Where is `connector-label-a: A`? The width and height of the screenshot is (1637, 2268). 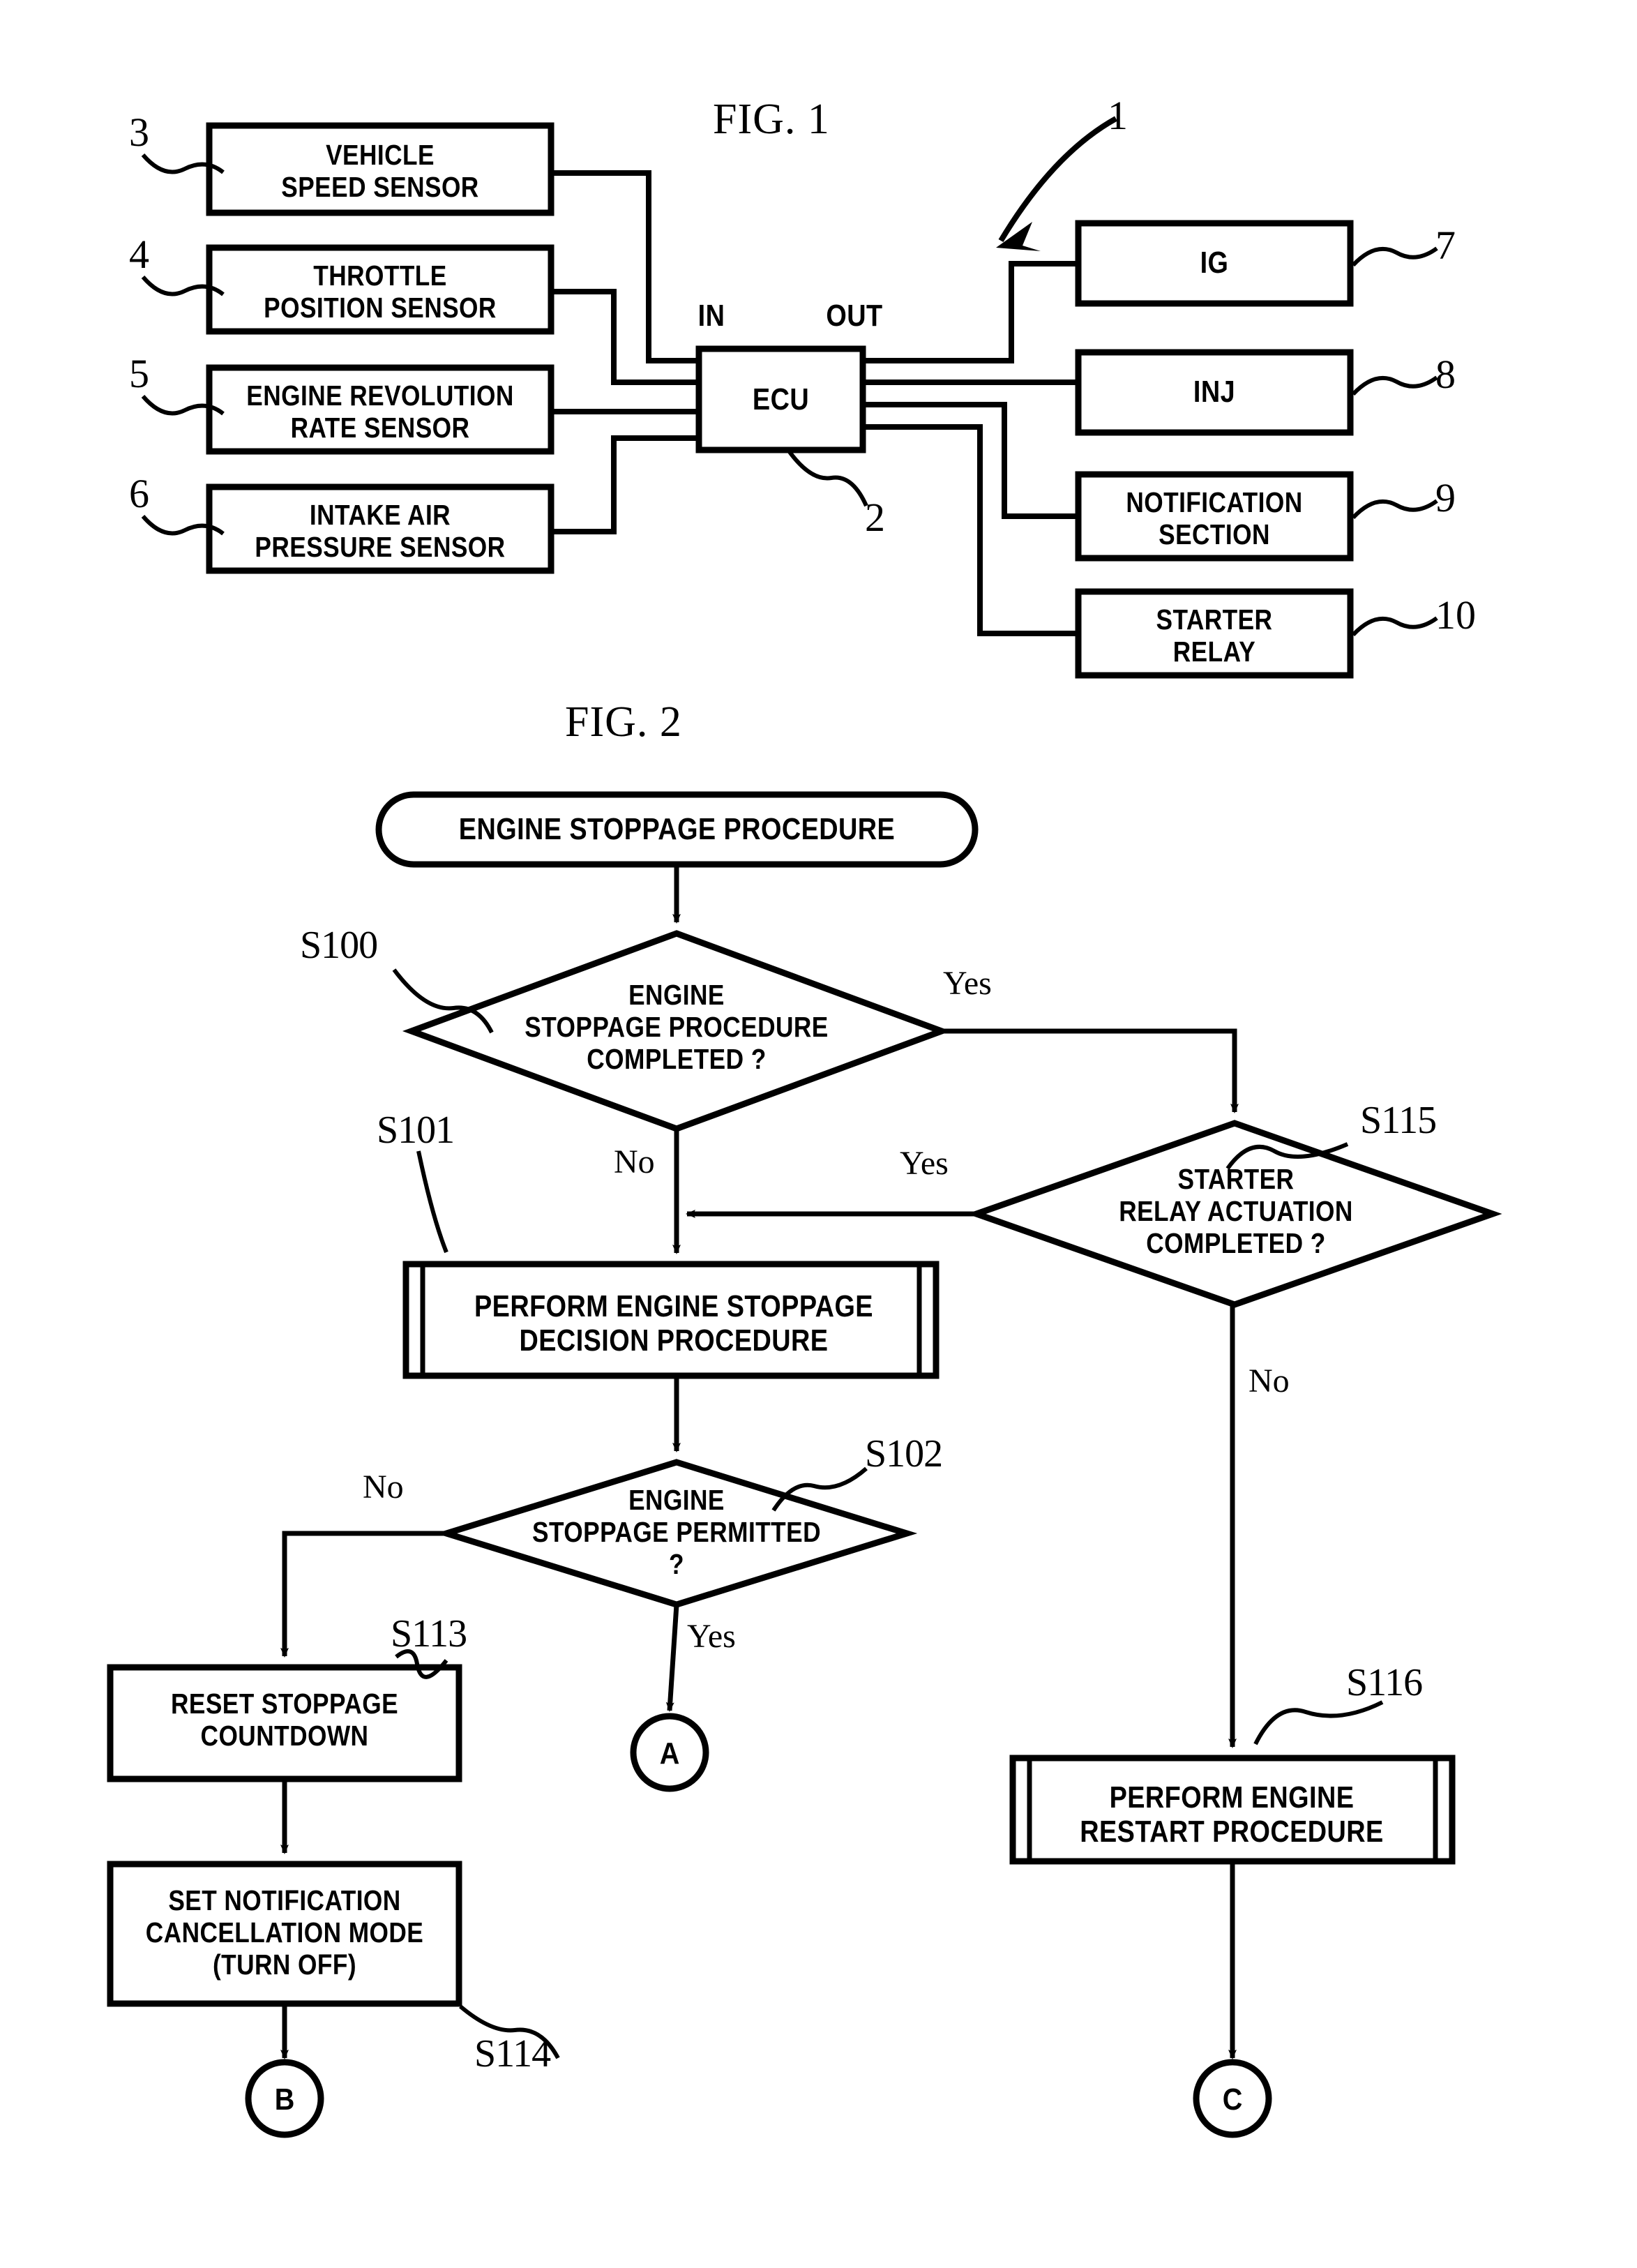
connector-label-a: A is located at coordinates (669, 1753).